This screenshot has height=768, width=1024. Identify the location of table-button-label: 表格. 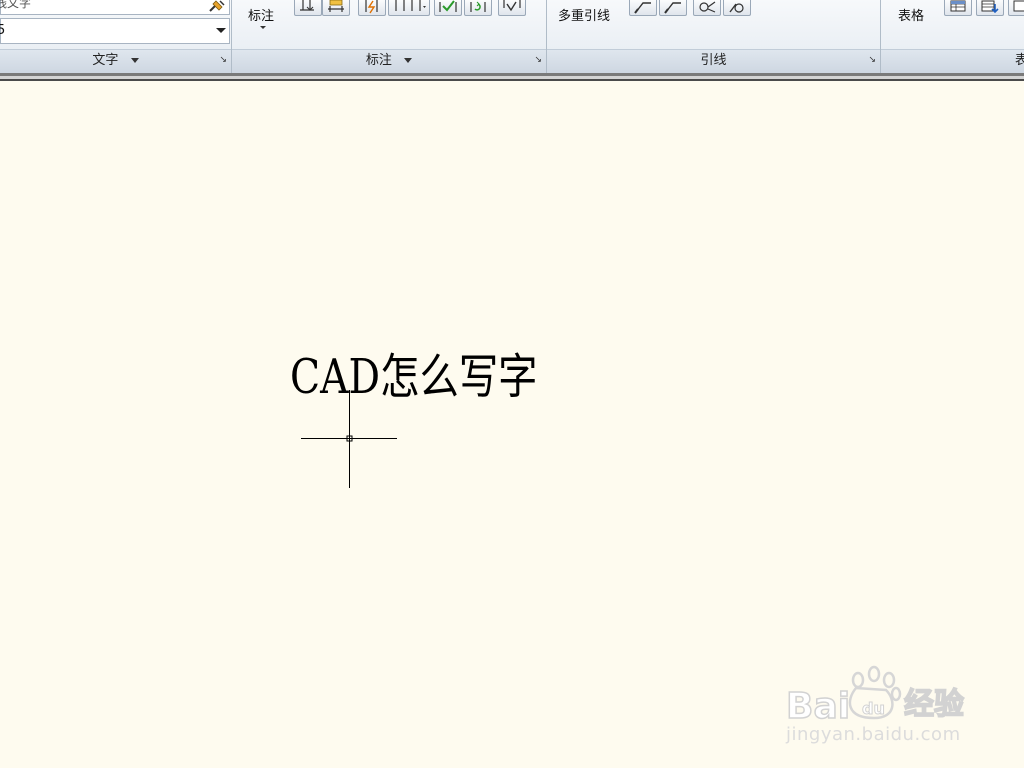
(911, 16).